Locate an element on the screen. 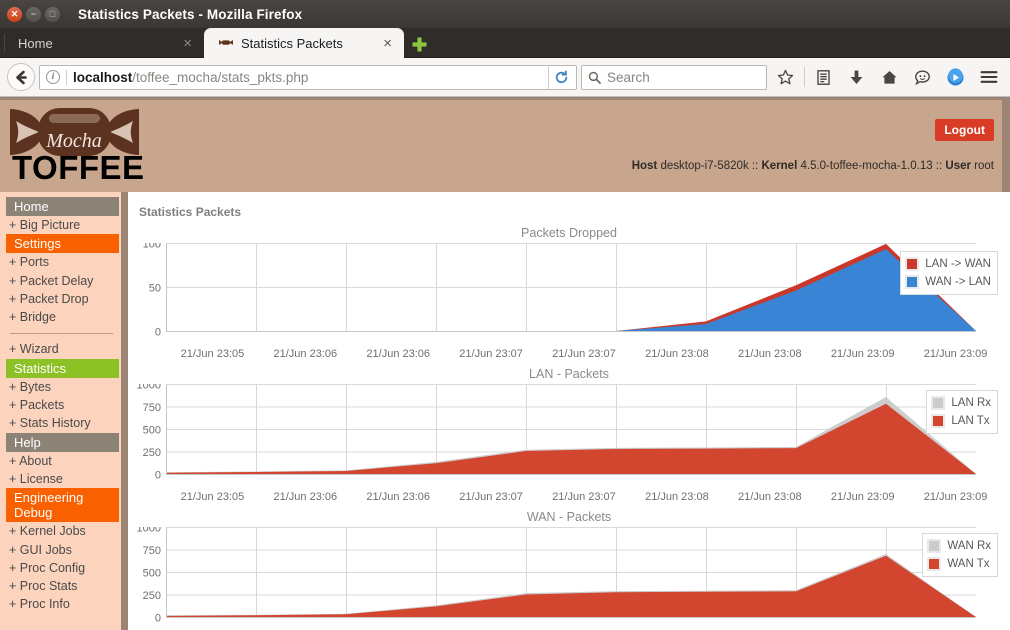 The image size is (1010, 630). sidebar-item-wizard: + Wizard is located at coordinates (60, 349).